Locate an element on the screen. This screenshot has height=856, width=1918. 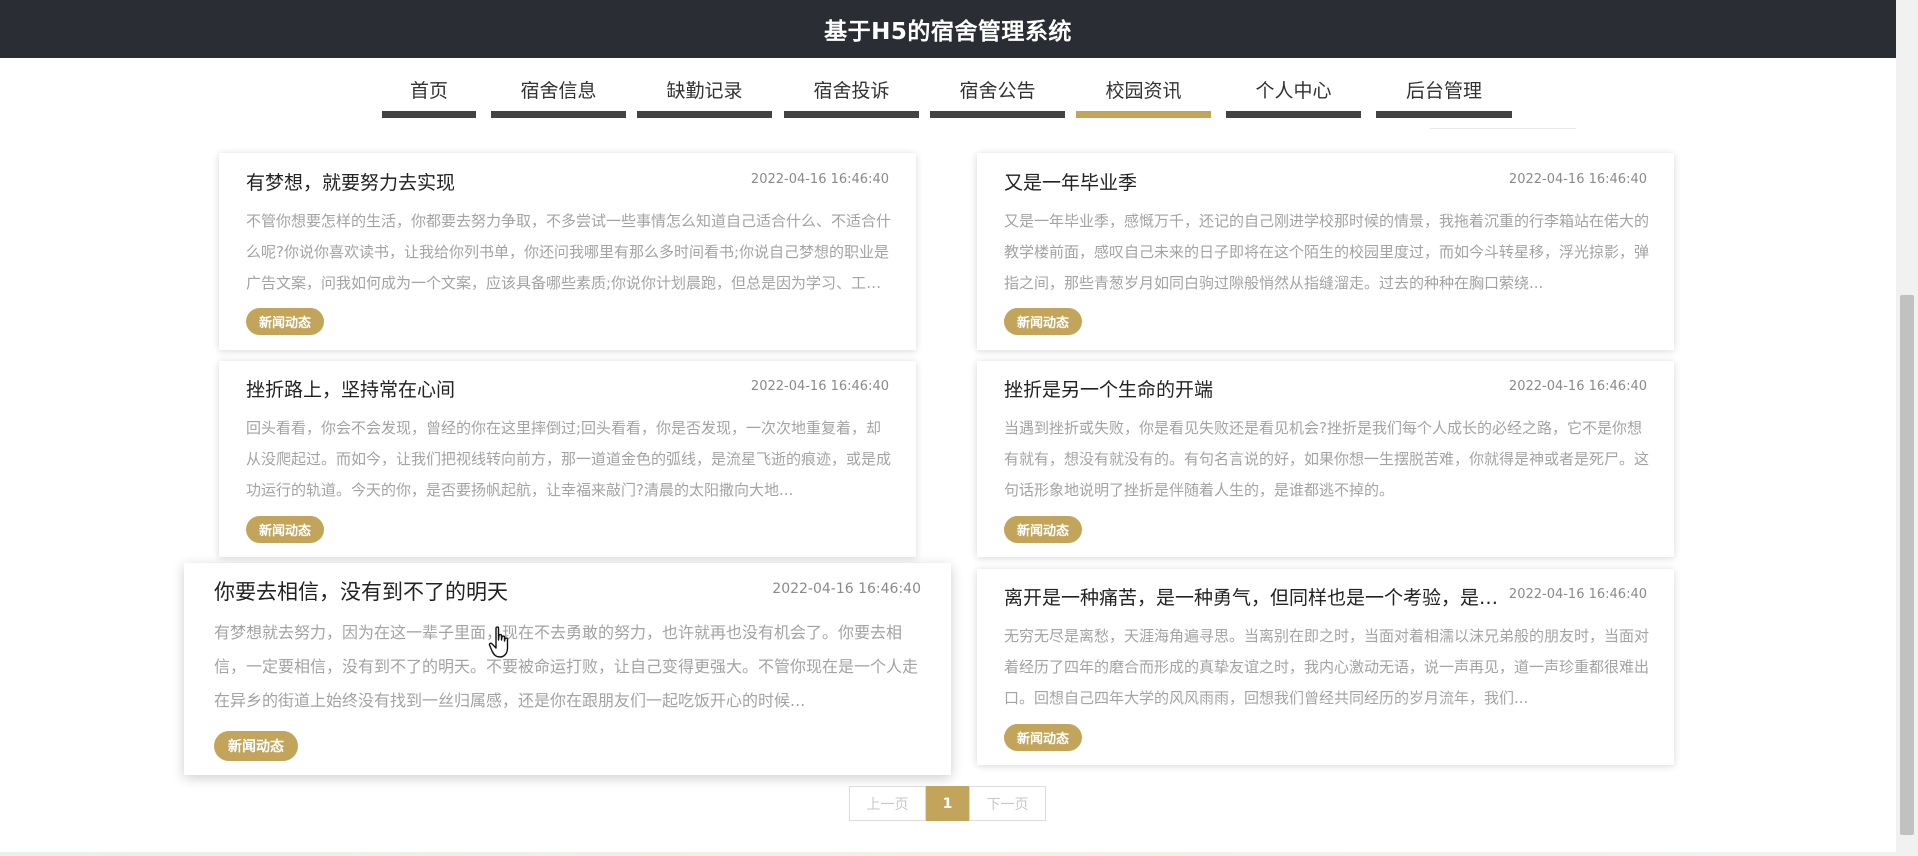
hand-cursor-icon is located at coordinates (498, 642).